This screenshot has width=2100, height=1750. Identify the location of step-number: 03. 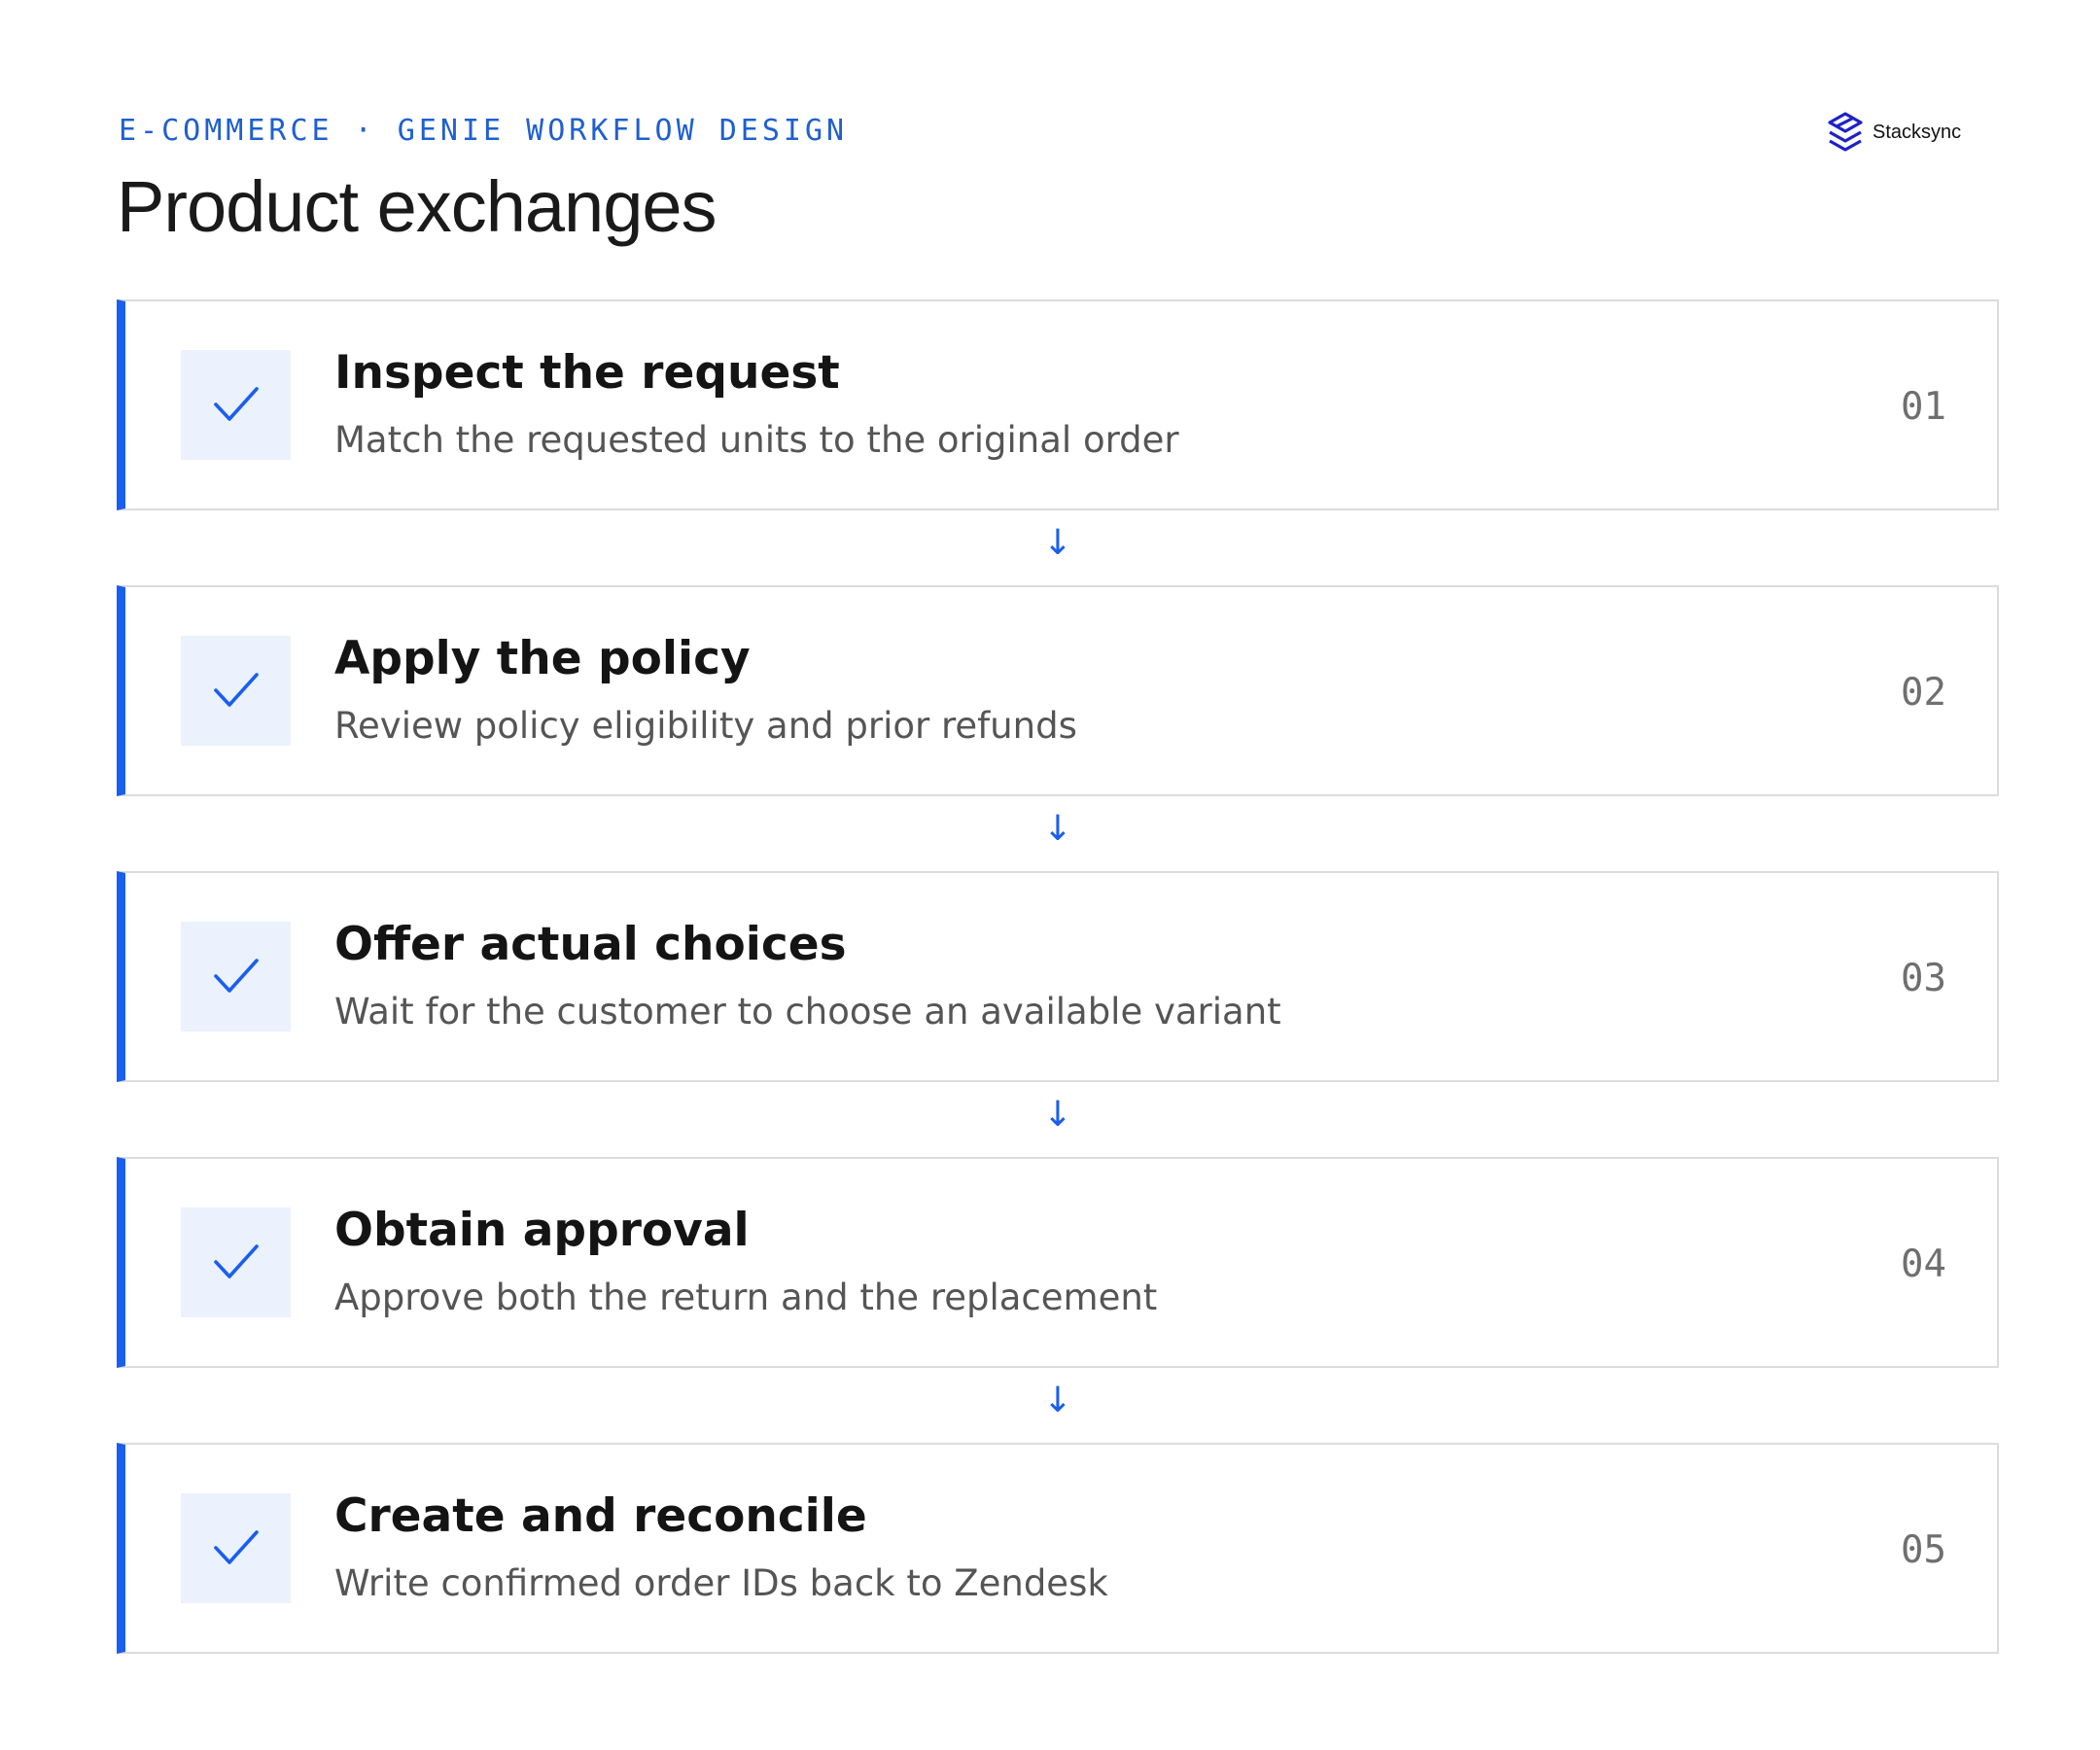
(1923, 978).